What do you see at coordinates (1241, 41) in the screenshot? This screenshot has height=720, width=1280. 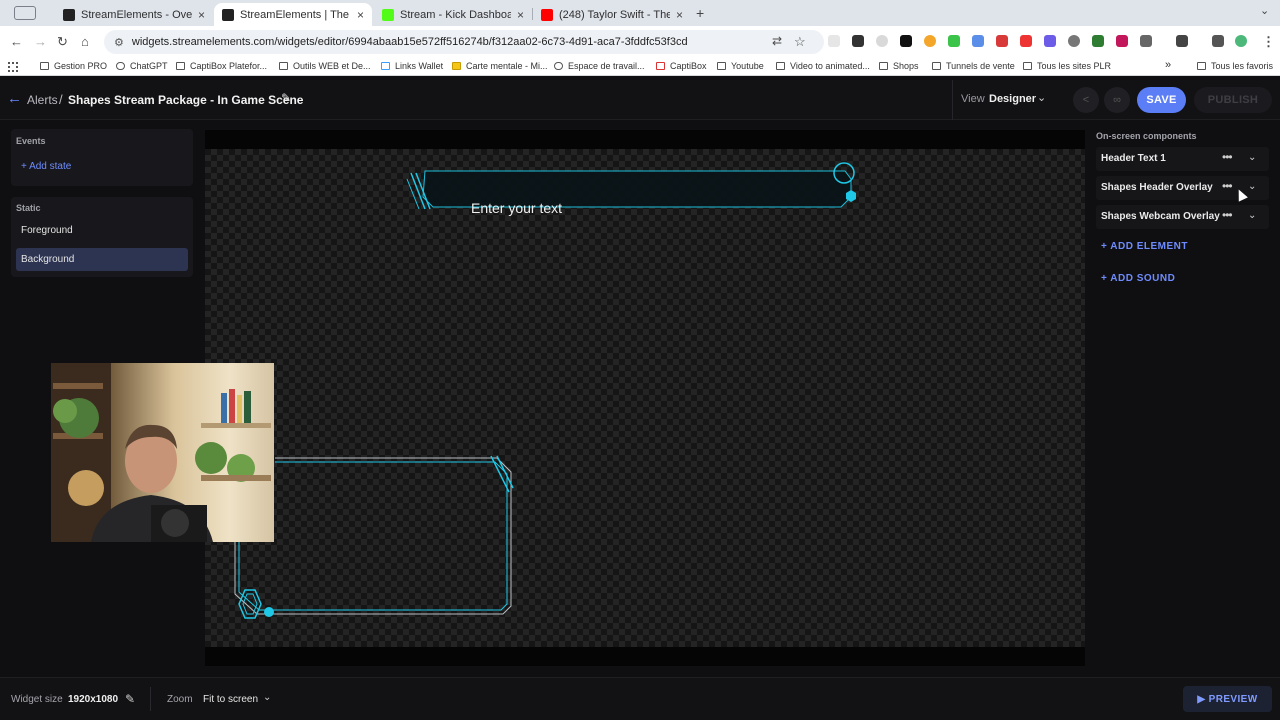 I see `profile-avatar` at bounding box center [1241, 41].